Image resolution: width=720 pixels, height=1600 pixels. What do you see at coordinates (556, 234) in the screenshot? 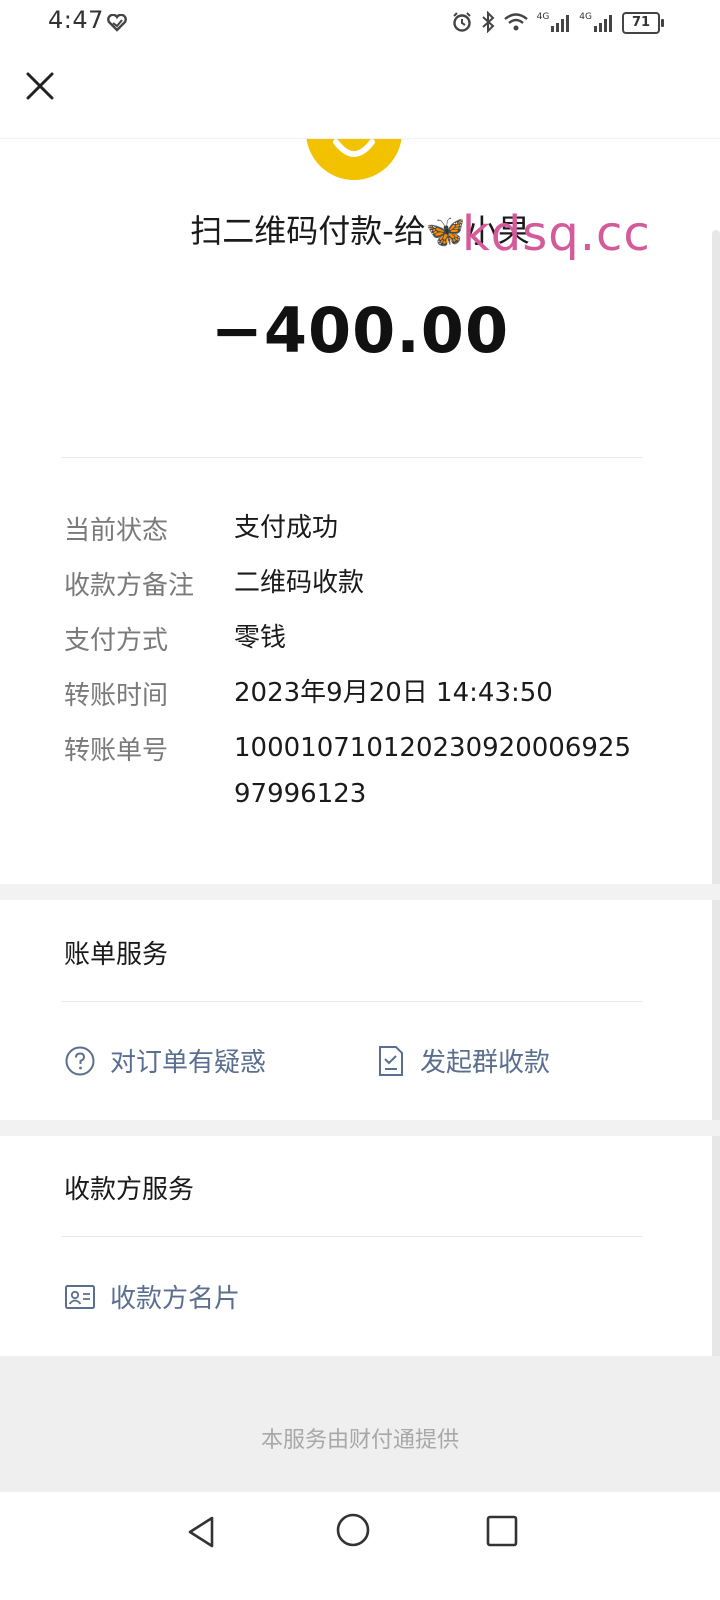
I see `watermark: kdsq.cc` at bounding box center [556, 234].